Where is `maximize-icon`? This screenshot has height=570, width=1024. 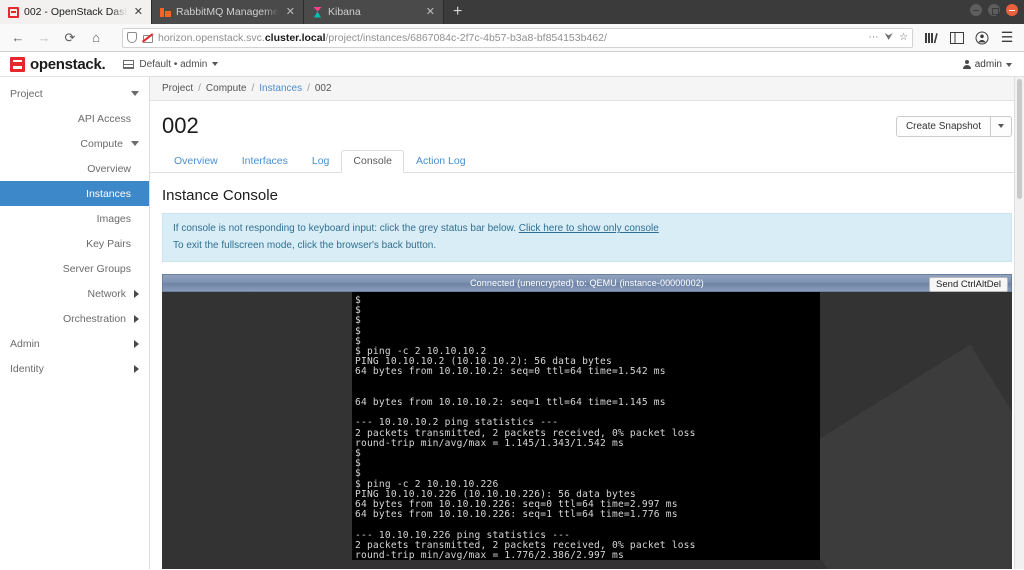 maximize-icon is located at coordinates (994, 10).